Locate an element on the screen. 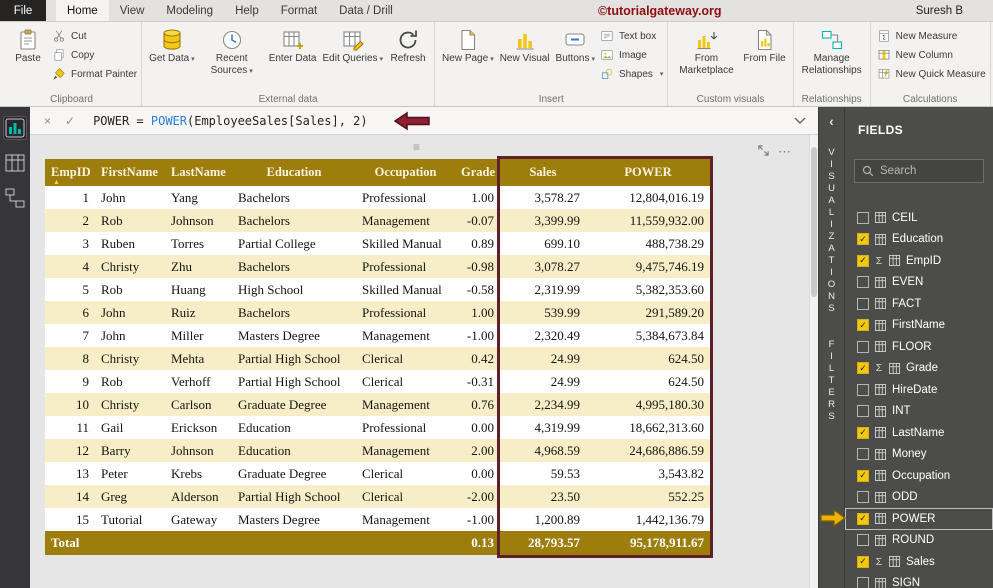 The width and height of the screenshot is (993, 588). ribbon-tab-format: Format is located at coordinates (299, 10).